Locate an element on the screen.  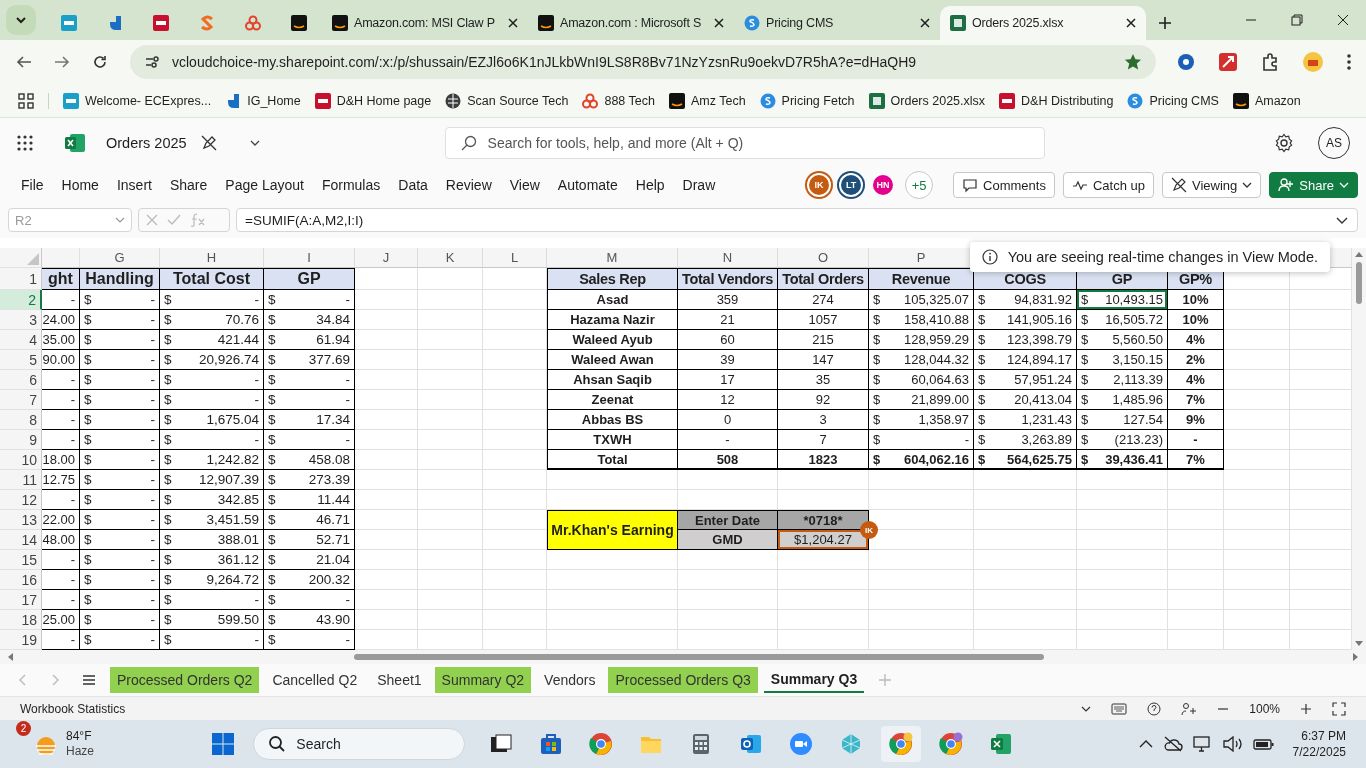
battery-icon is located at coordinates (1263, 744).